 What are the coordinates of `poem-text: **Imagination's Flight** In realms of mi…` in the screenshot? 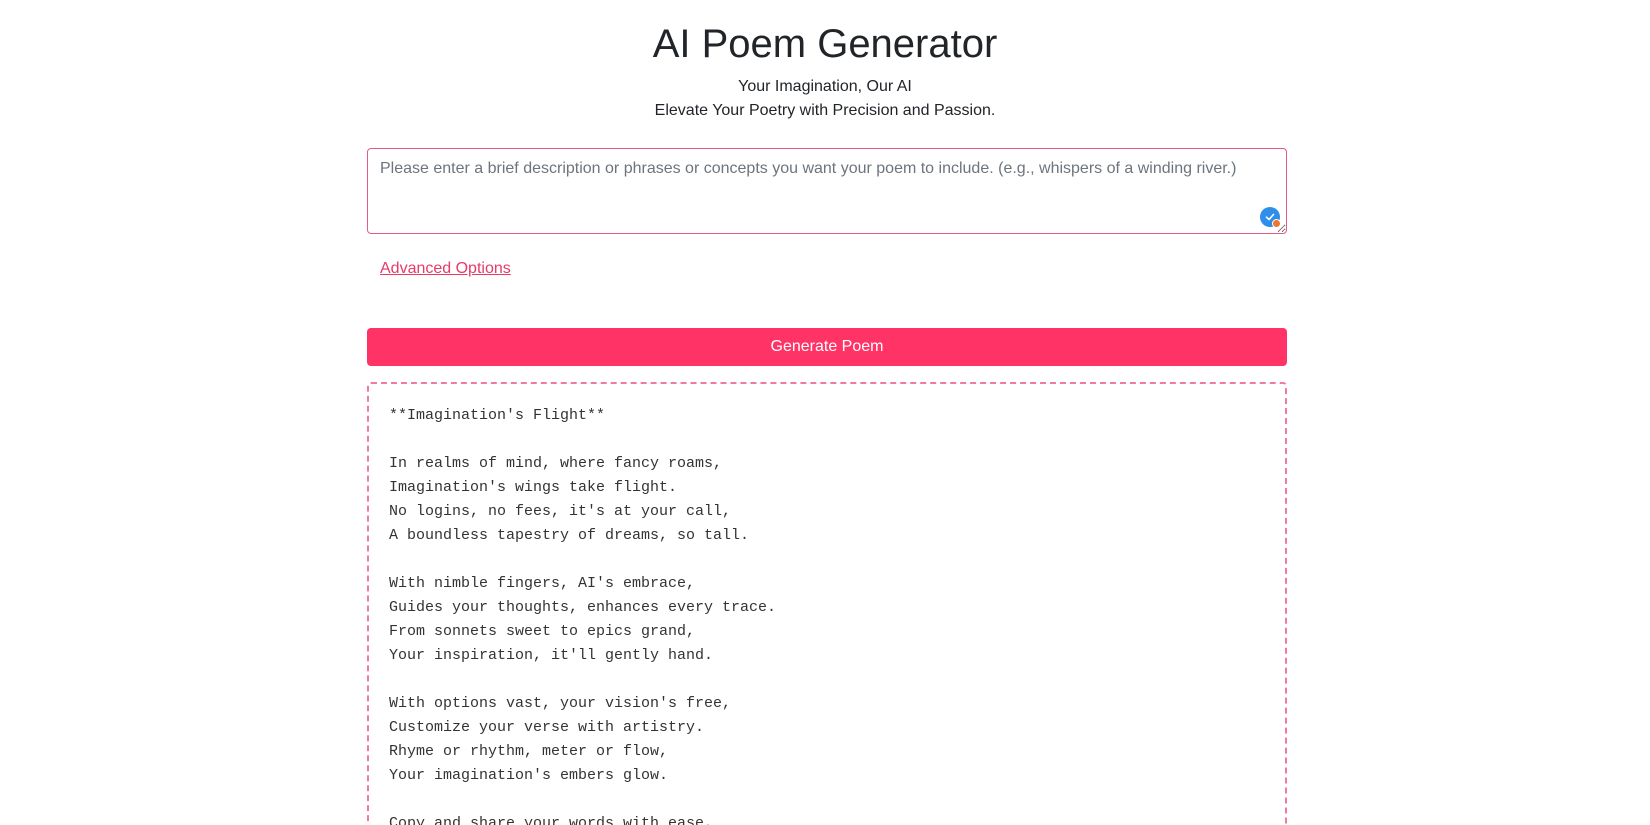 It's located at (583, 616).